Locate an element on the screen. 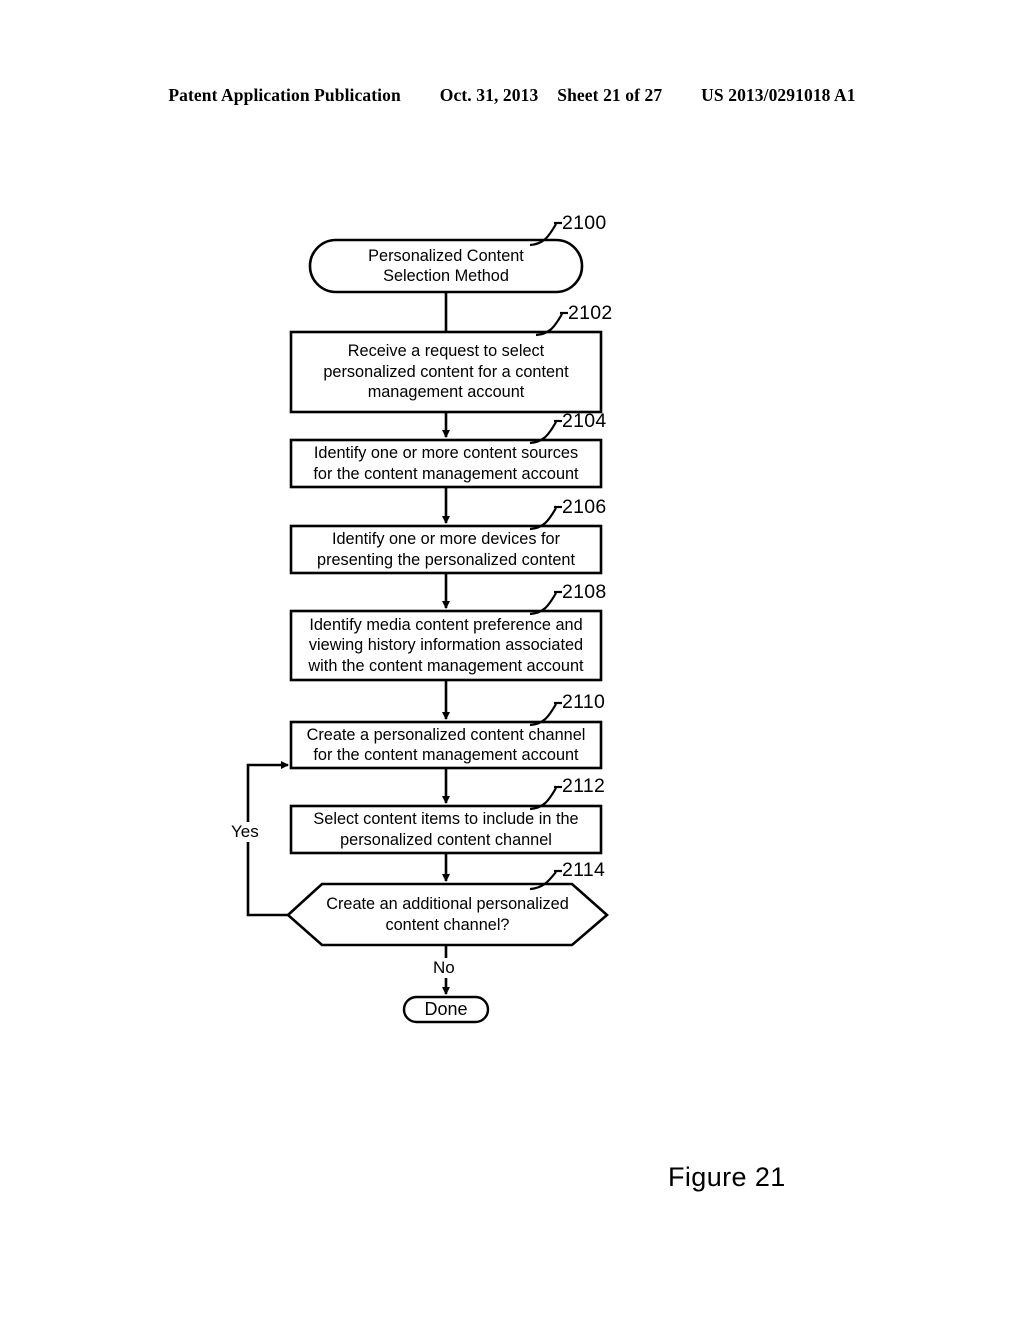 The image size is (1024, 1320). ref-number-2114: 2114 is located at coordinates (584, 870).